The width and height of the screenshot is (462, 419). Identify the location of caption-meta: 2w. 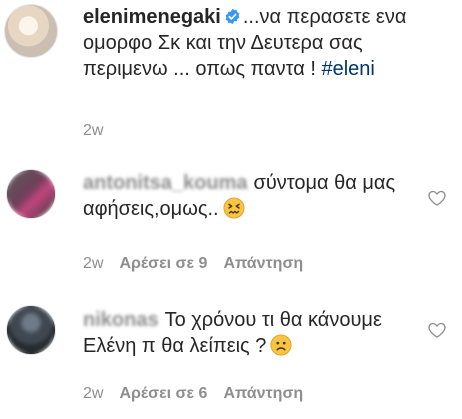
(101, 131).